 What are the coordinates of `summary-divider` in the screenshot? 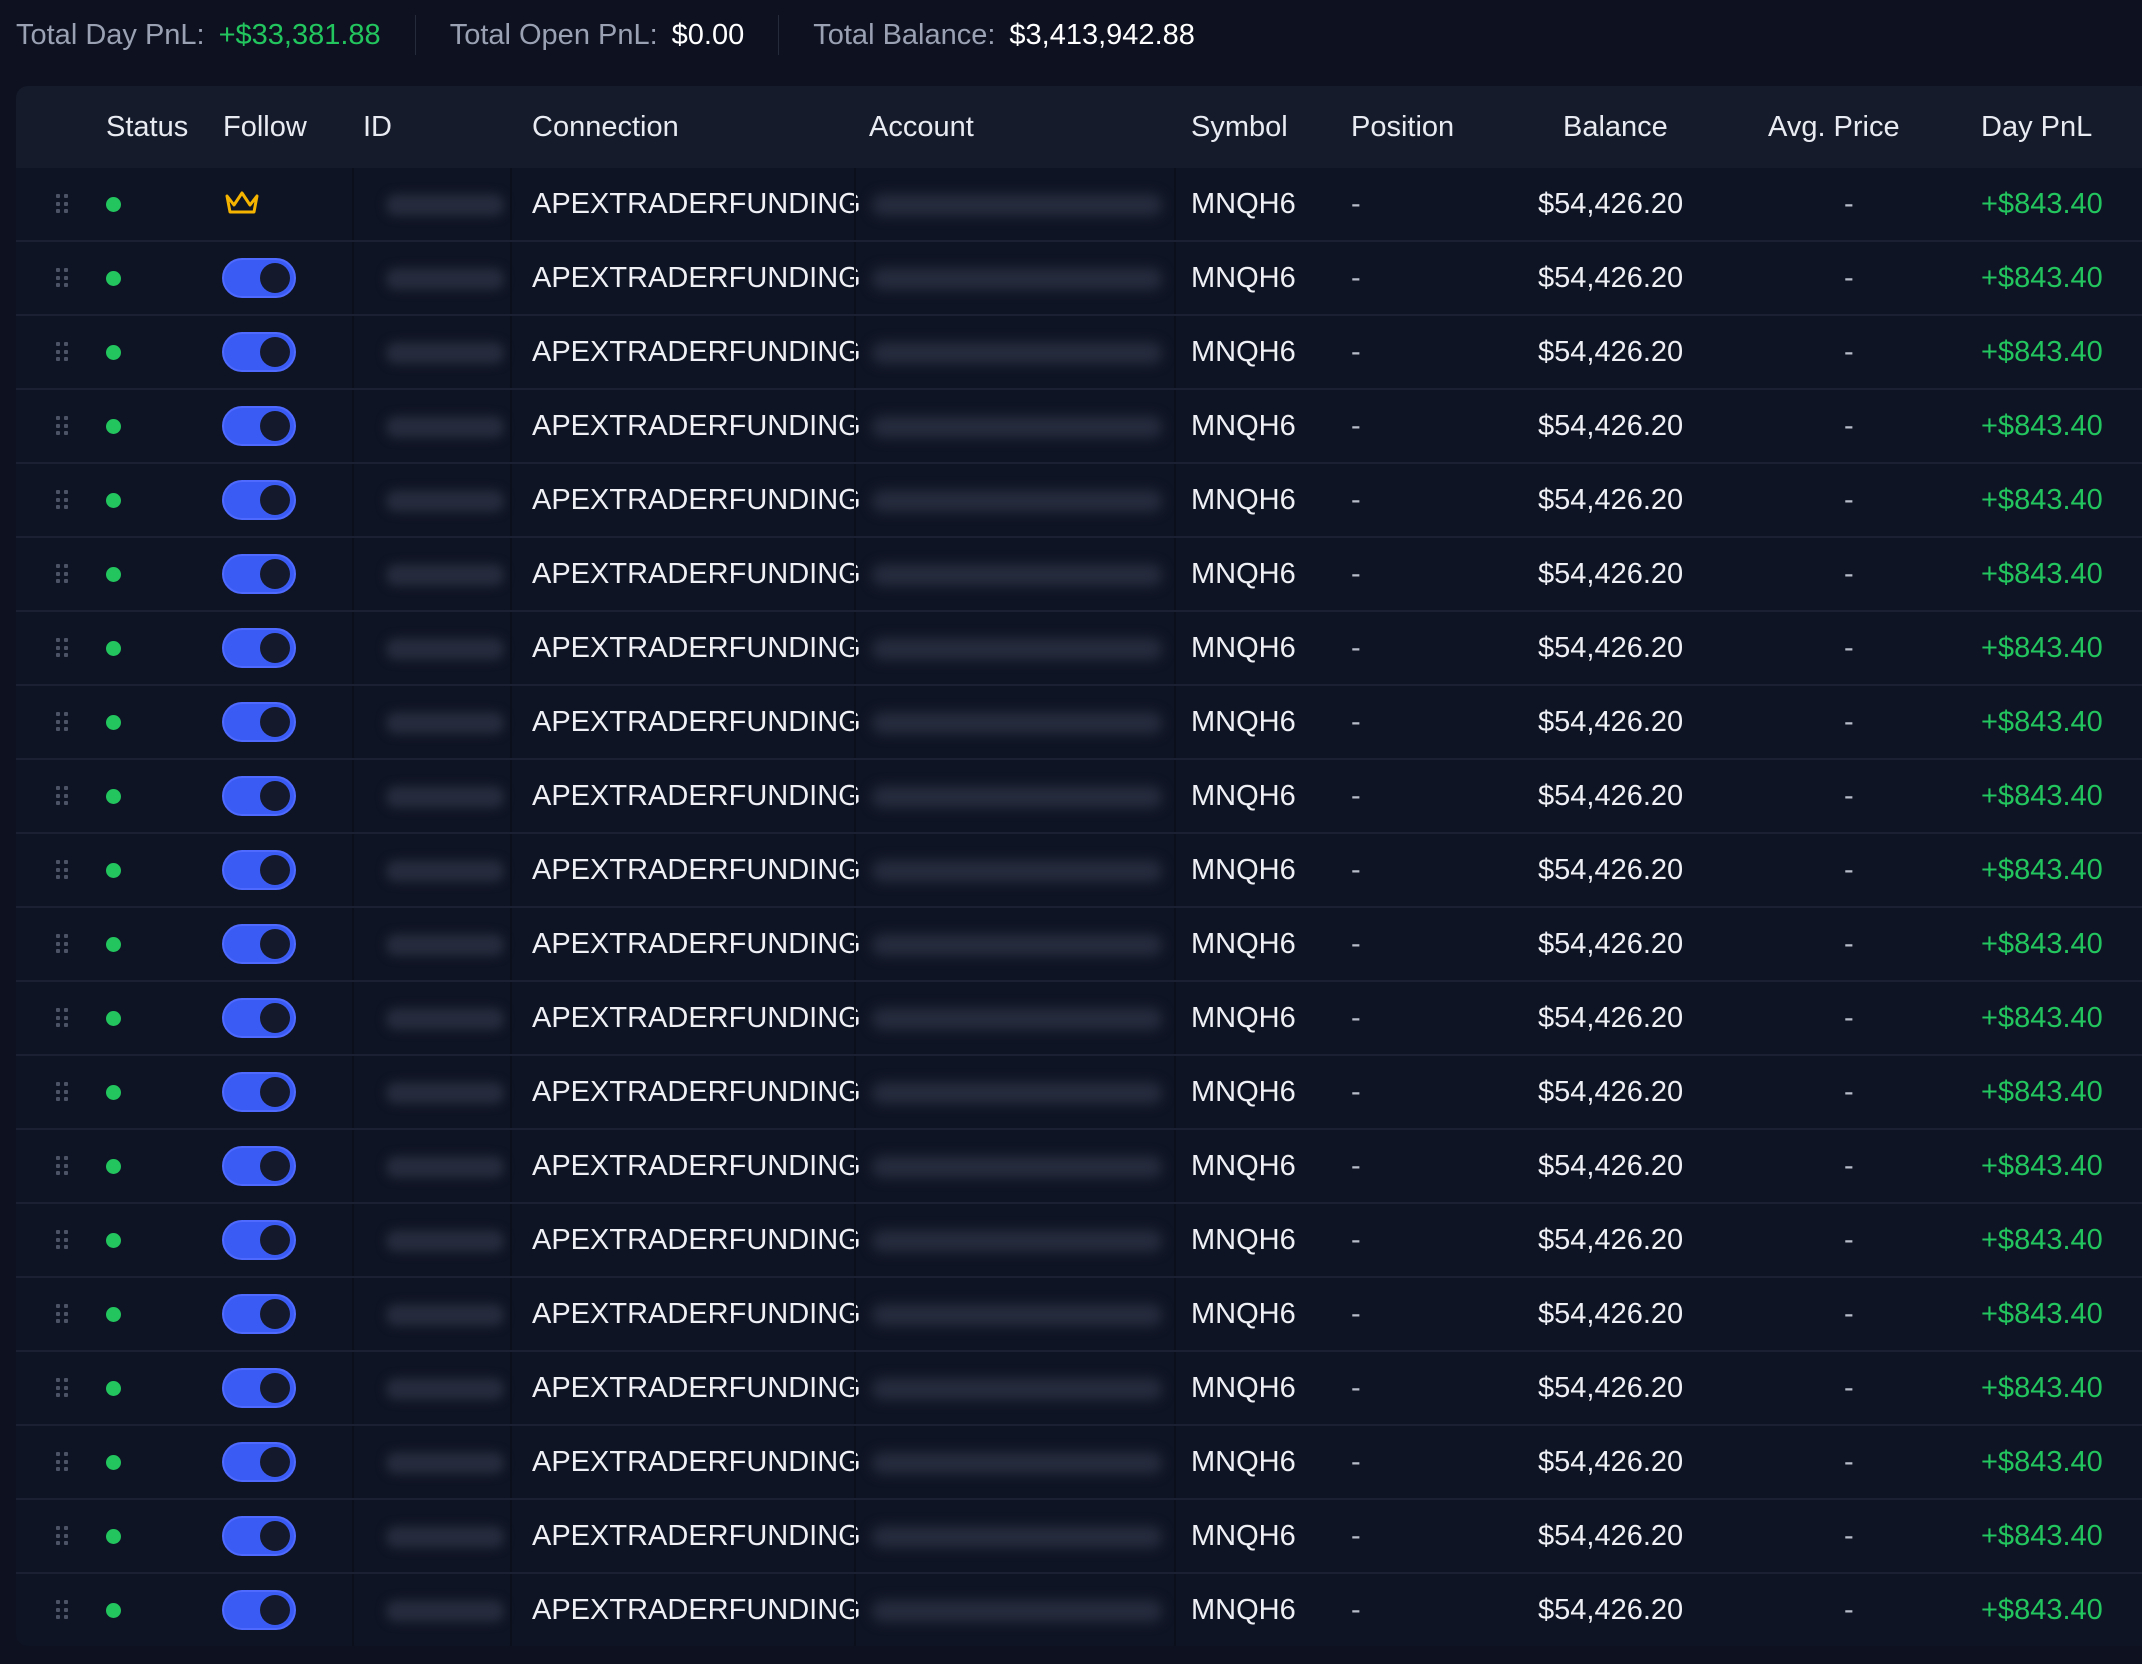 It's located at (415, 35).